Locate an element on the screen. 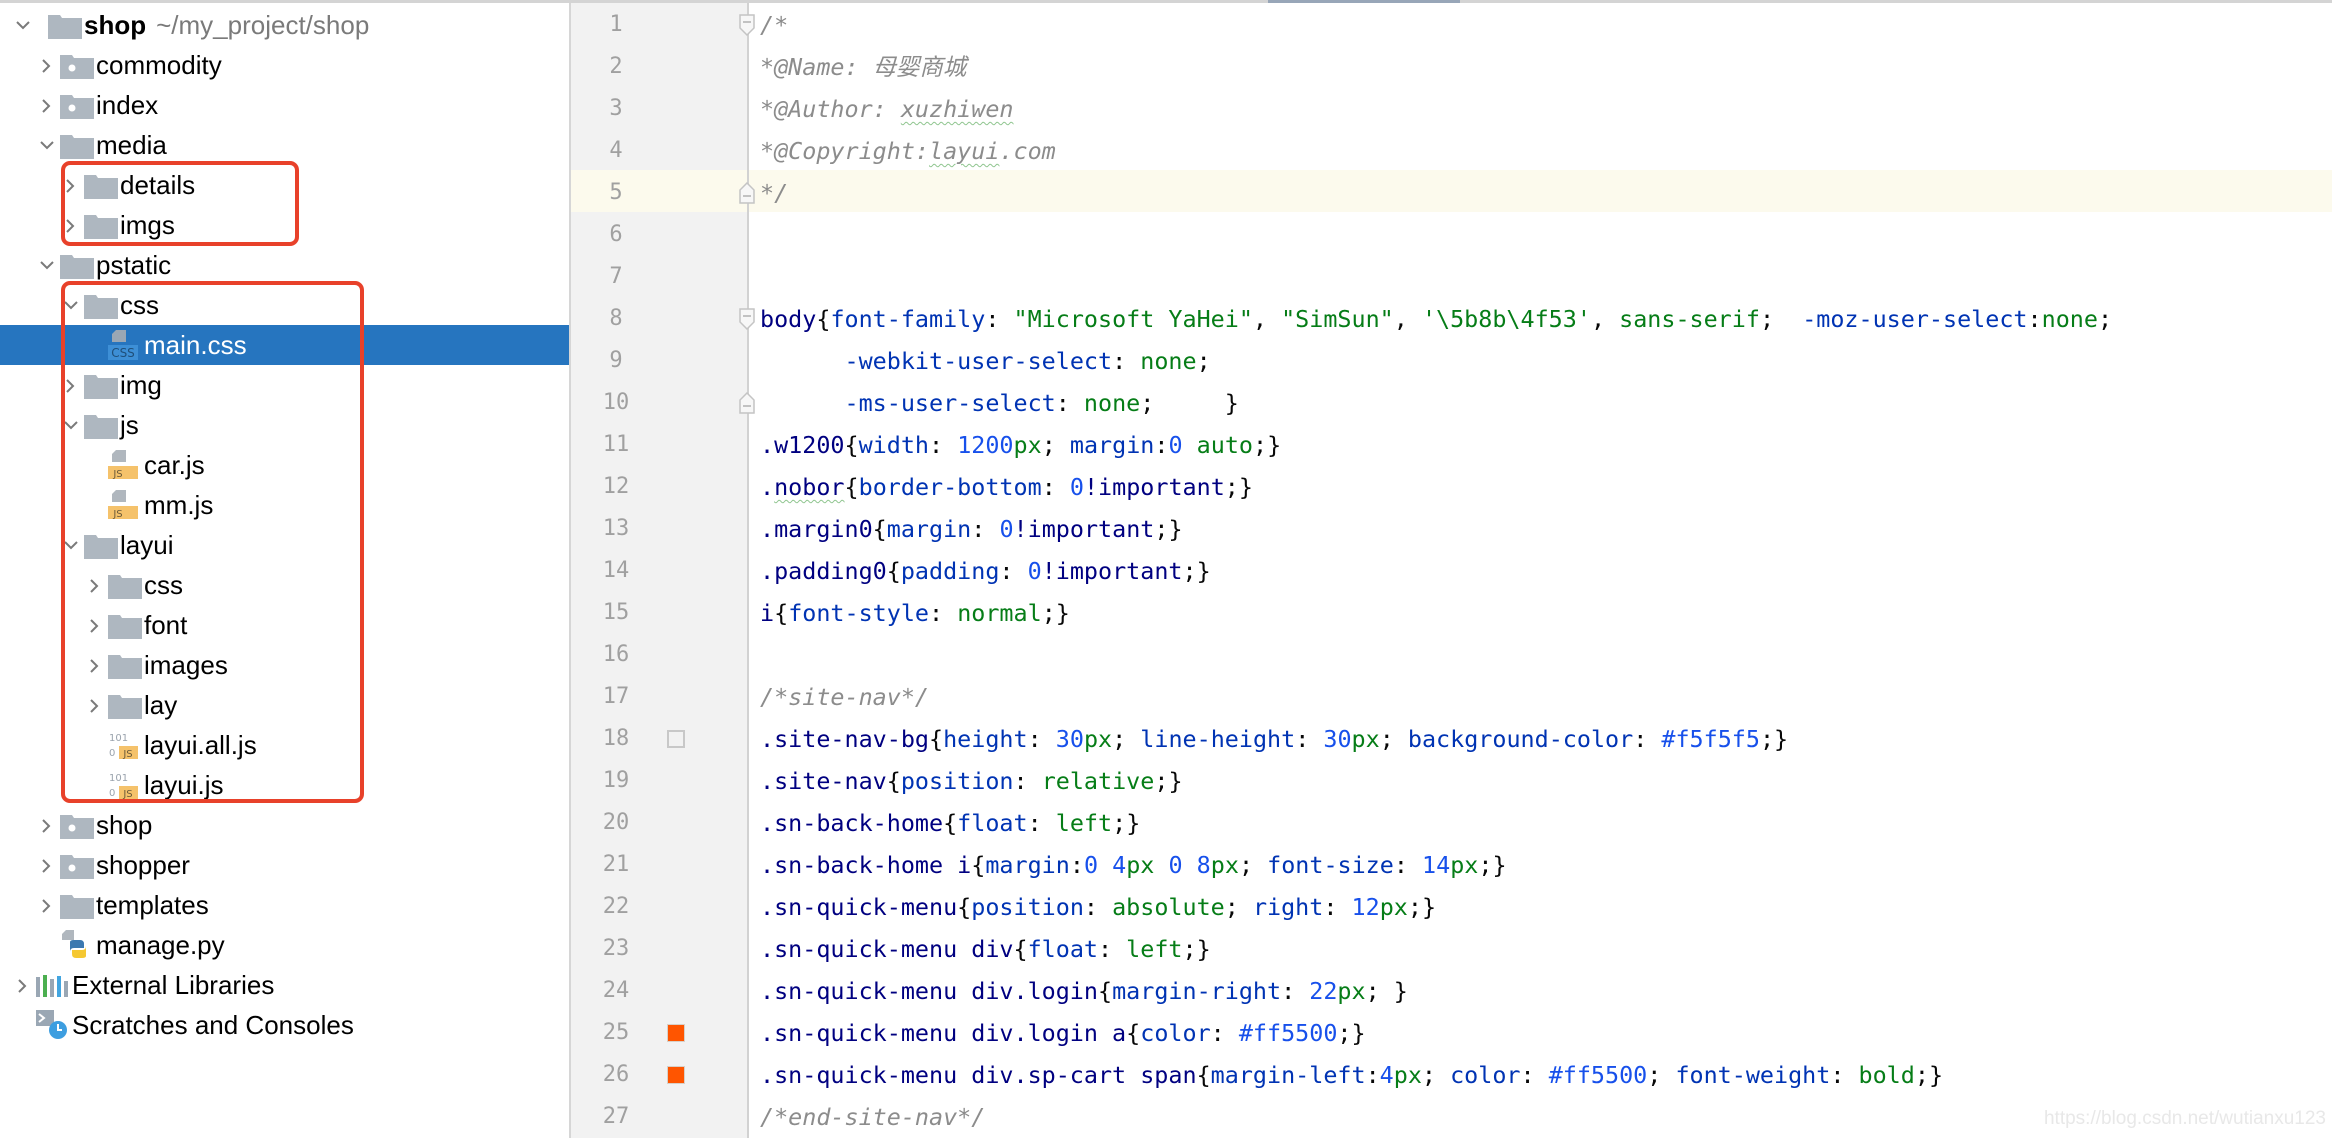  code-line: *@Author: xuzhiwen is located at coordinates (887, 109).